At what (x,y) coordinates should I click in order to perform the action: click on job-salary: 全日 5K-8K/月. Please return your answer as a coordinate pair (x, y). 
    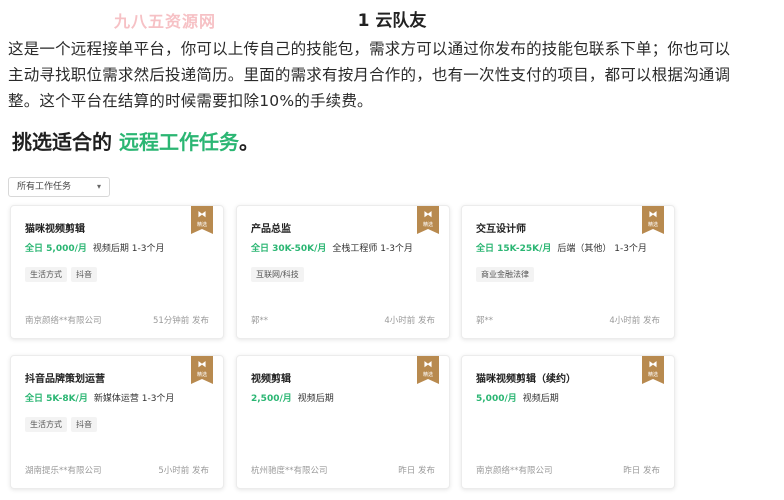
    Looking at the image, I should click on (56, 399).